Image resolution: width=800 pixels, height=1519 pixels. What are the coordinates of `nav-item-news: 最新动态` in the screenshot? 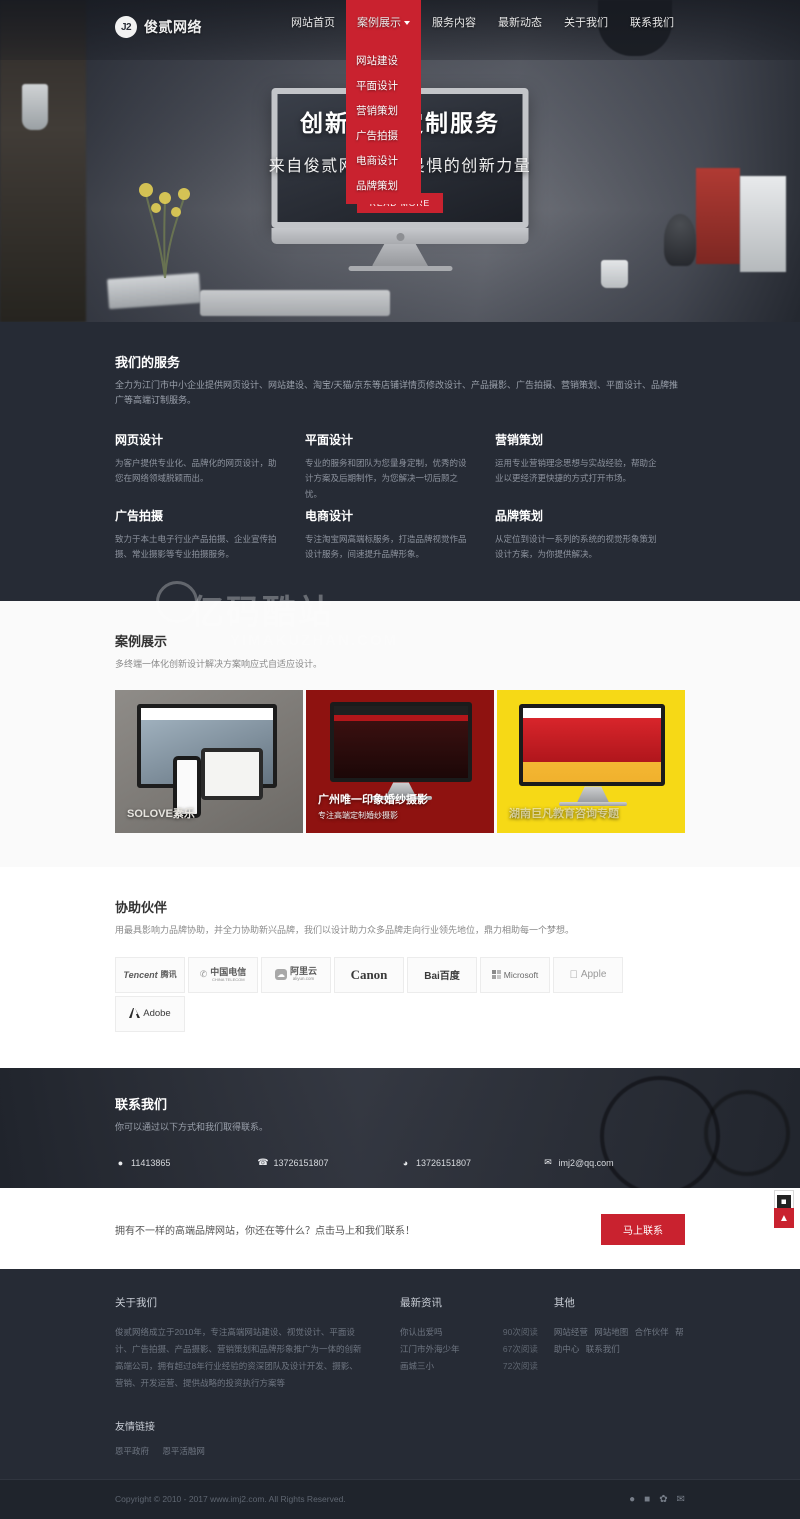 It's located at (520, 22).